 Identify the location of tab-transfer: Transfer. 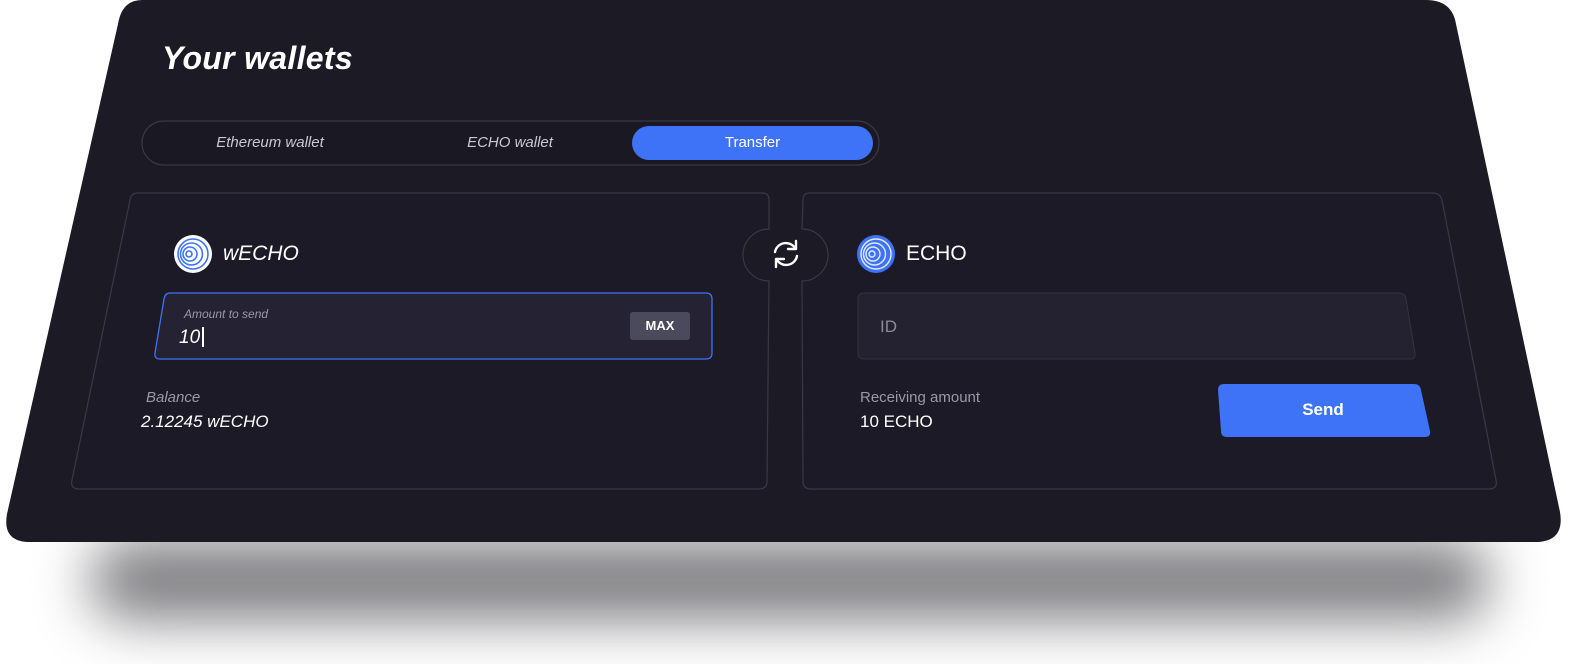
(752, 143).